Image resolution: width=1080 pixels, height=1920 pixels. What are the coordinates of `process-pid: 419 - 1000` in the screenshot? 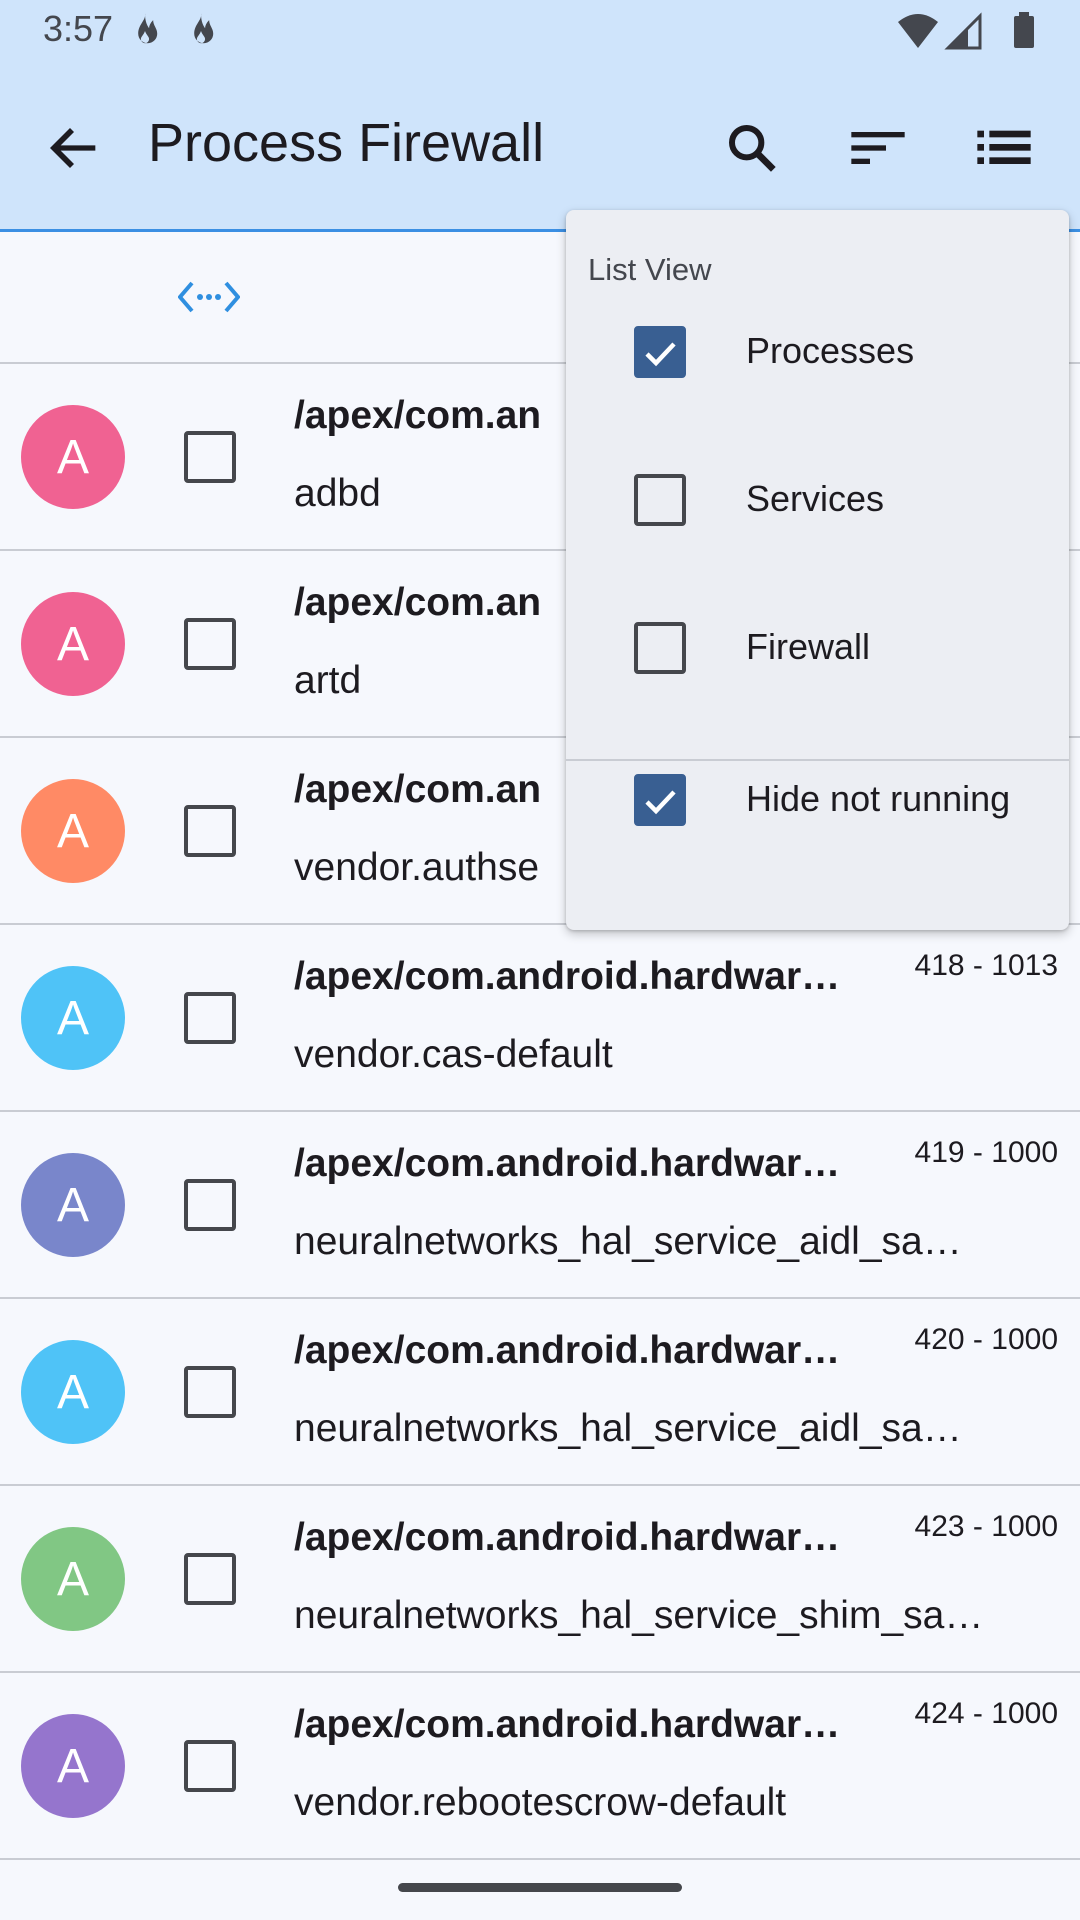 It's located at (986, 1152).